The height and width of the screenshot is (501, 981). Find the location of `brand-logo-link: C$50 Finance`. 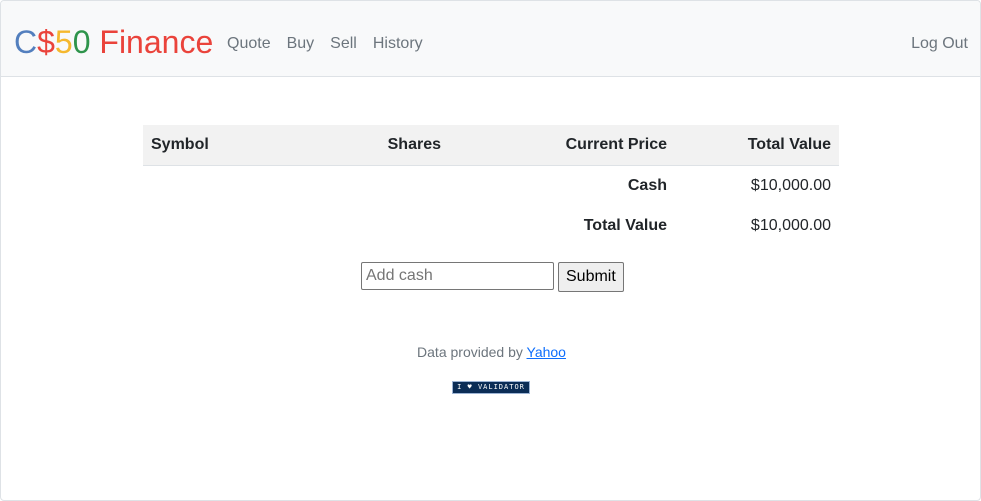

brand-logo-link: C$50 Finance is located at coordinates (113, 42).